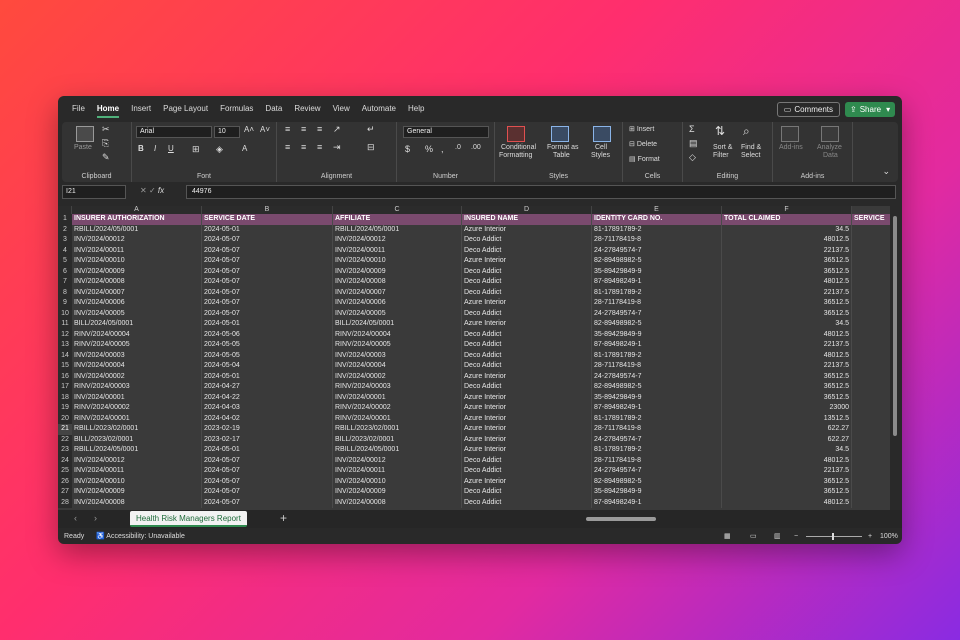  I want to click on cancel-icon: ✕, so click(143, 190).